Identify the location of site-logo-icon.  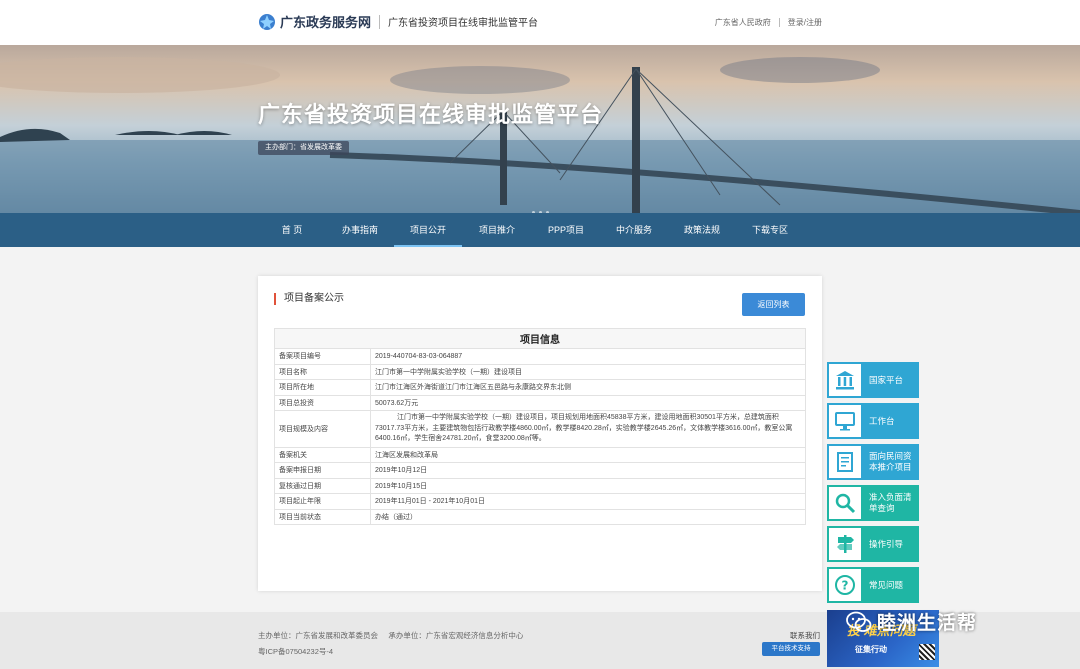
(267, 21).